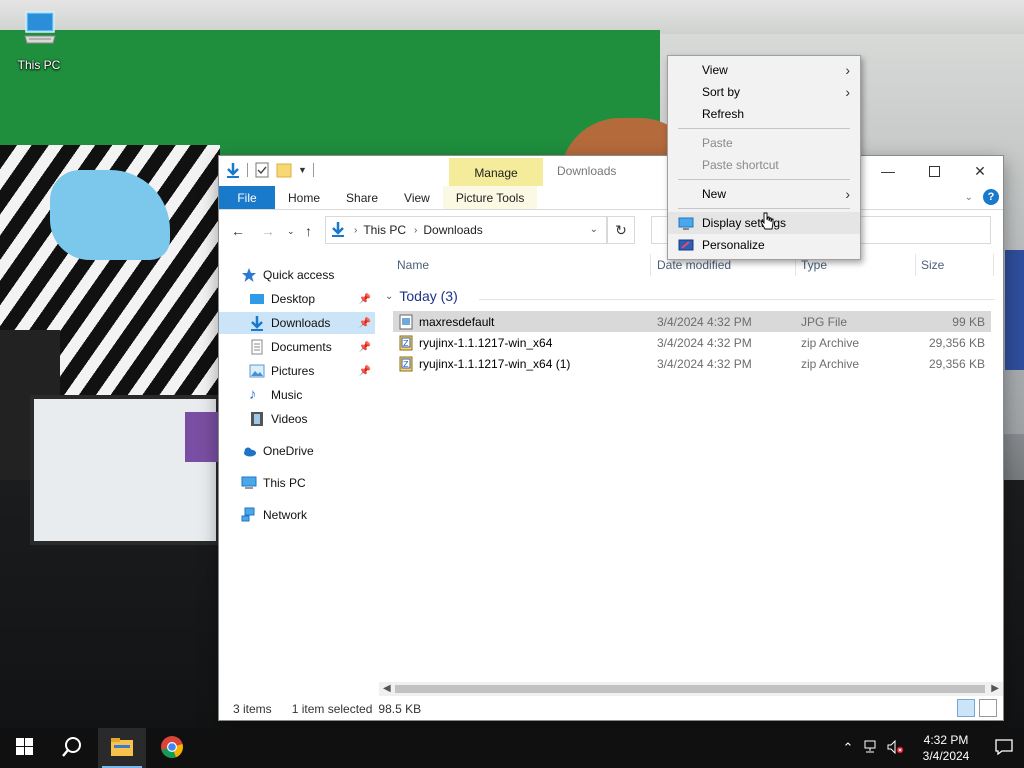 The height and width of the screenshot is (768, 1024). I want to click on chrome-icon, so click(172, 748).